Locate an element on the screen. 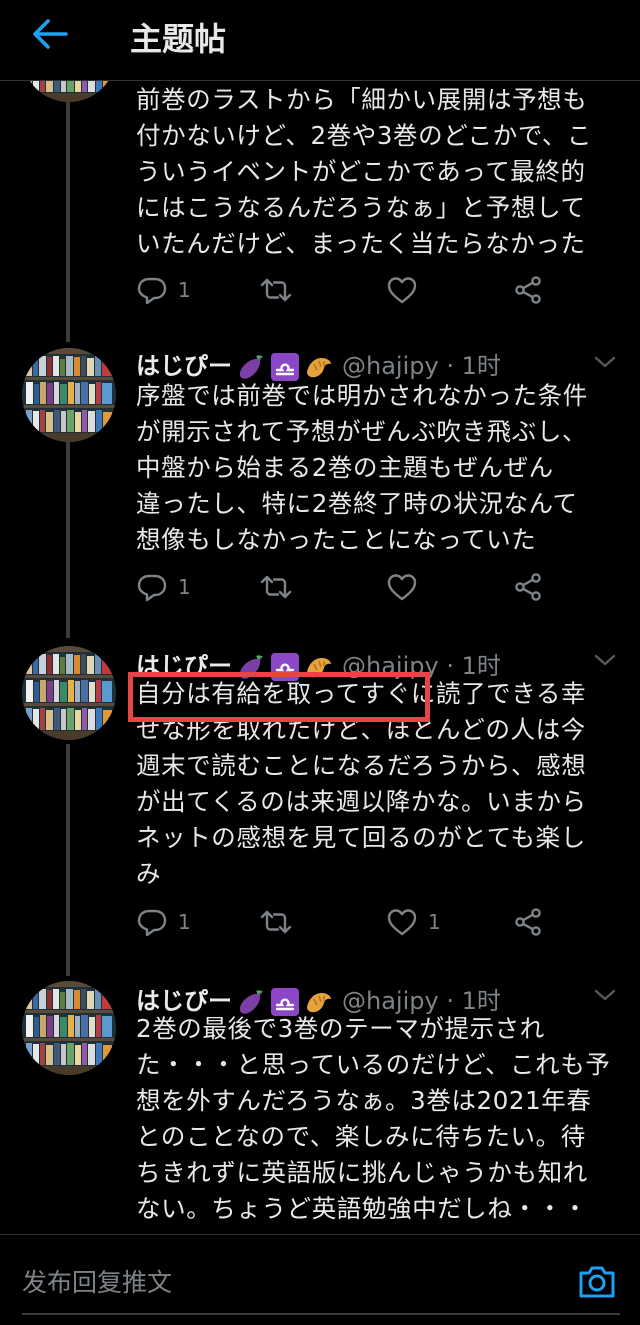 The width and height of the screenshot is (640, 1325). top-bar: 主题帖 is located at coordinates (320, 40).